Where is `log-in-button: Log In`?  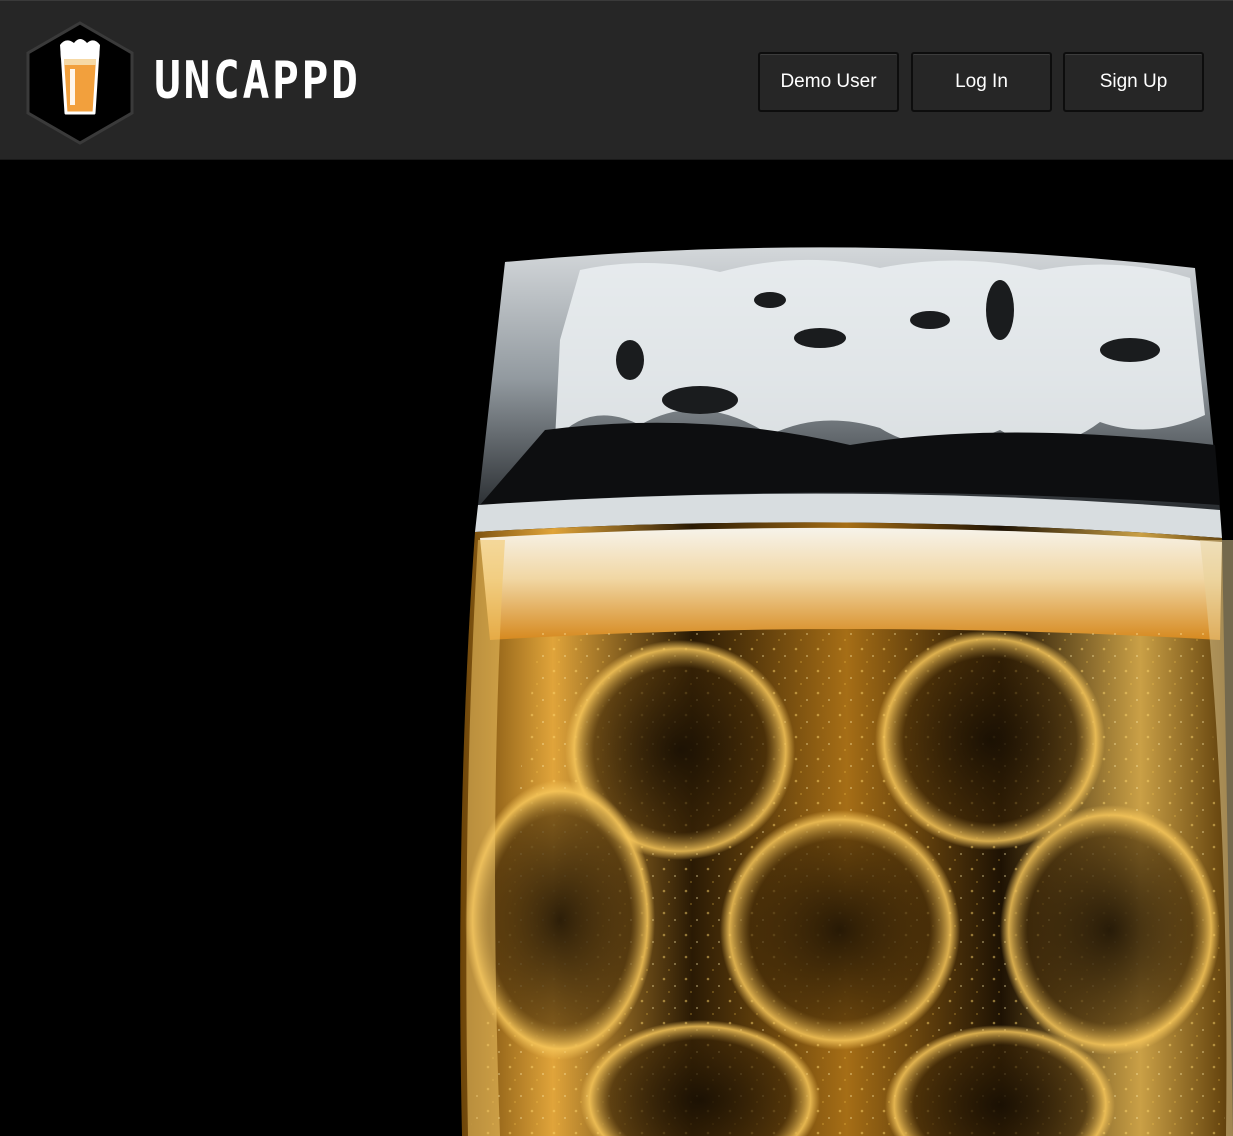
log-in-button: Log In is located at coordinates (981, 82).